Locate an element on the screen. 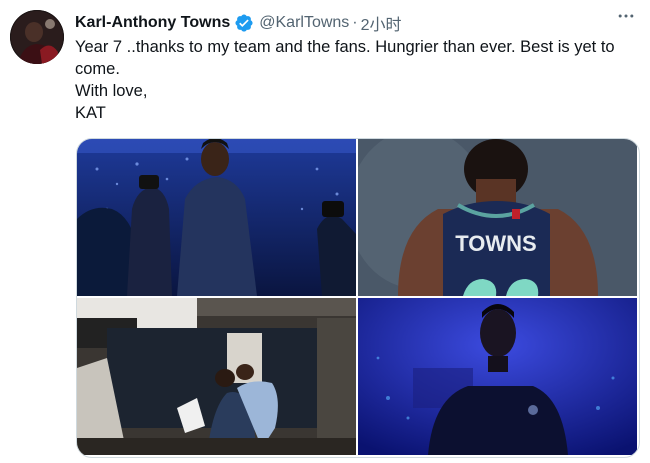 Image resolution: width=650 pixels, height=463 pixels. more-options-icon is located at coordinates (626, 16).